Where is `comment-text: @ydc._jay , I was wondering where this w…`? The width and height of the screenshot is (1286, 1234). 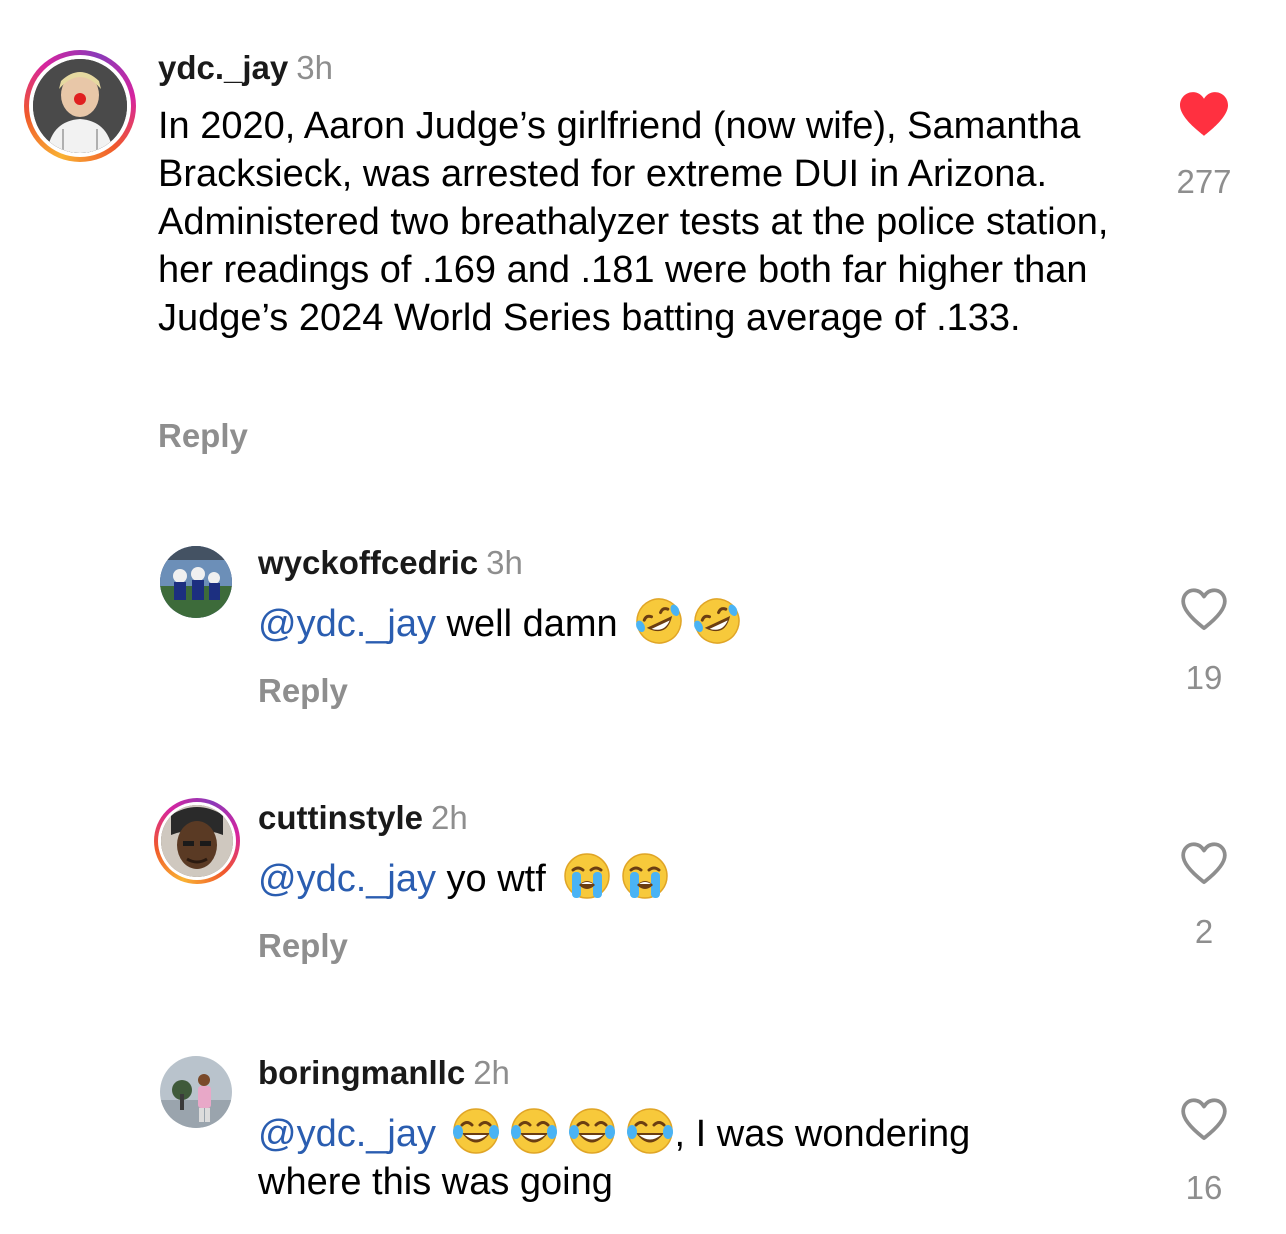 comment-text: @ydc._jay , I was wondering where this w… is located at coordinates (698, 1156).